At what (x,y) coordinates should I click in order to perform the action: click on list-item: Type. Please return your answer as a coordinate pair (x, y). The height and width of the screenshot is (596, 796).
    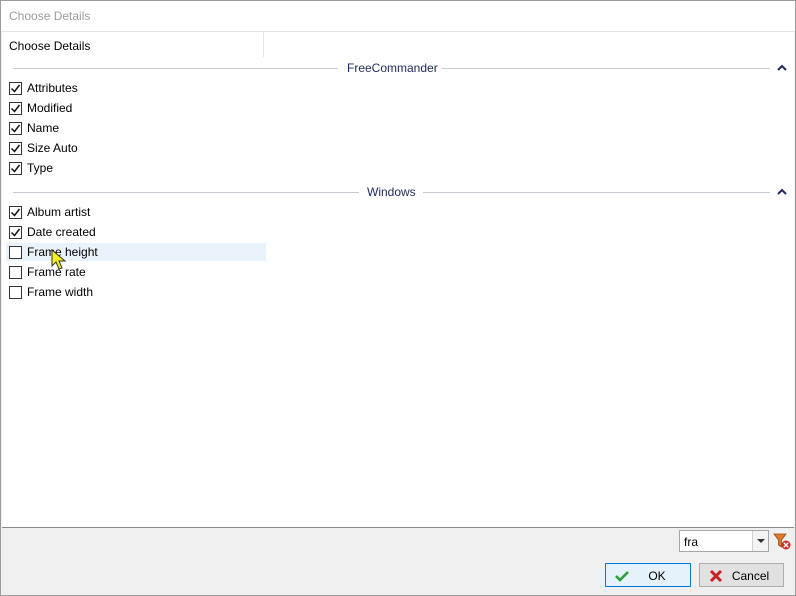
    Looking at the image, I should click on (136, 168).